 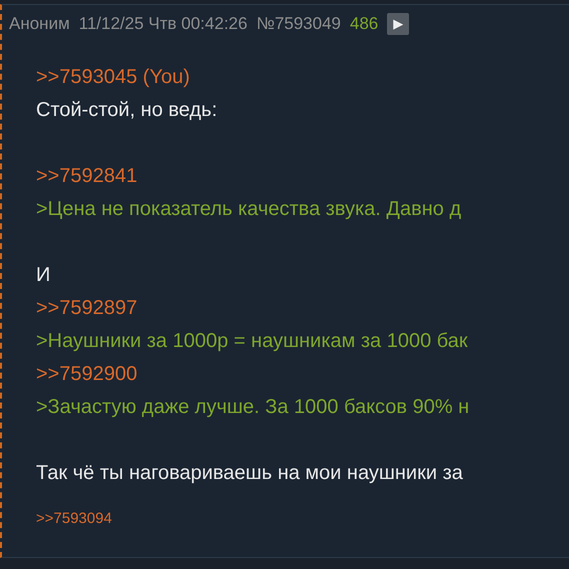 What do you see at coordinates (364, 24) in the screenshot?
I see `post-count: 486` at bounding box center [364, 24].